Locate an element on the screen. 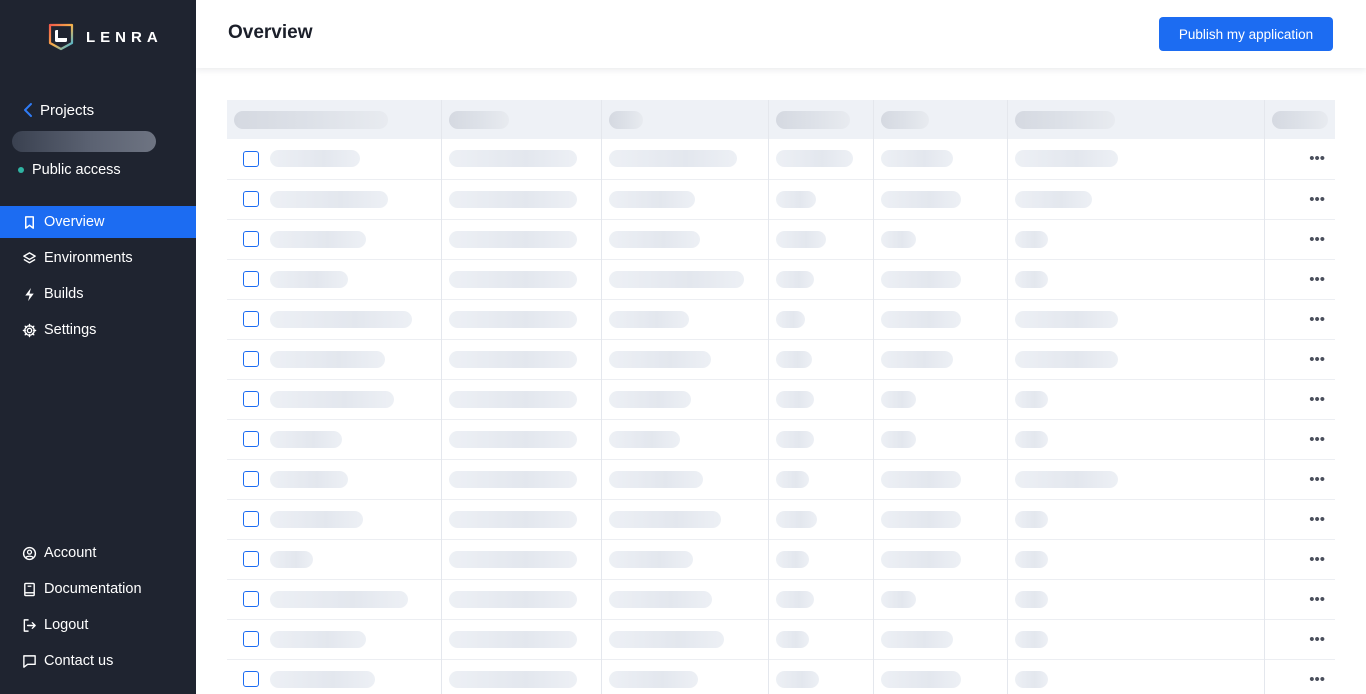 This screenshot has width=1366, height=694. brand: LENRA is located at coordinates (105, 37).